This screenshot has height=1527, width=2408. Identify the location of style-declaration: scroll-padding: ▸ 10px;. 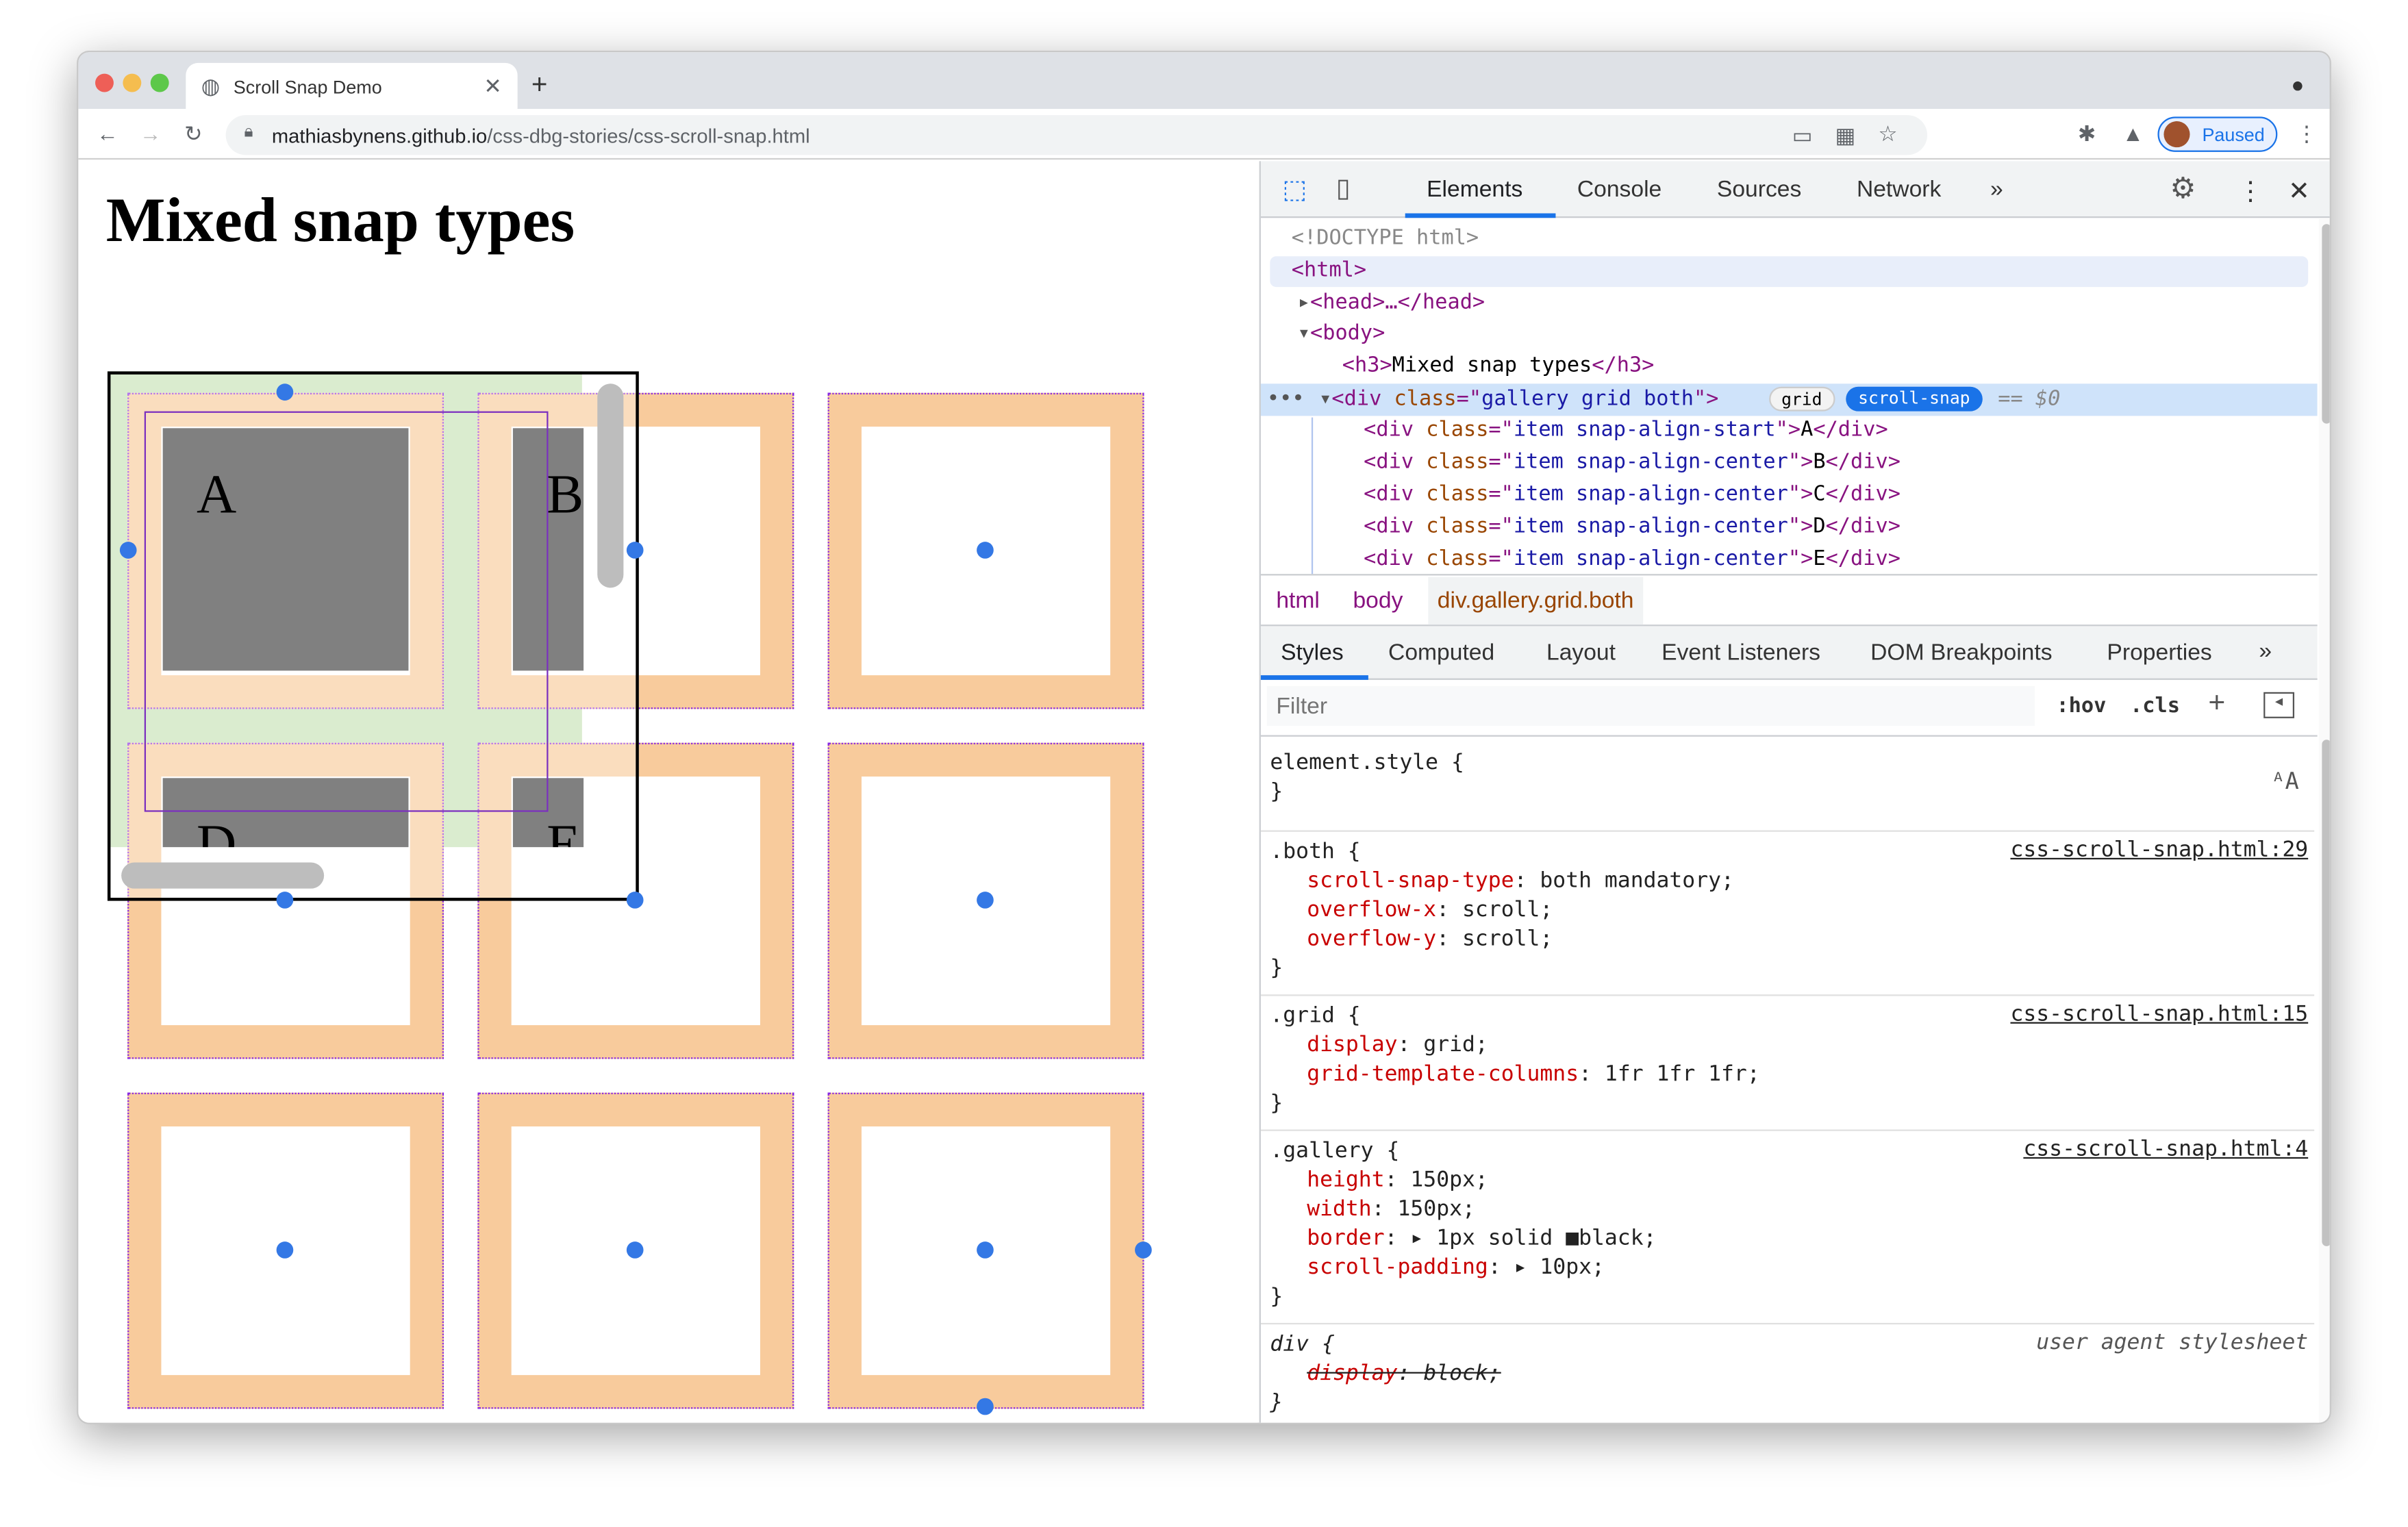
(1787, 1268).